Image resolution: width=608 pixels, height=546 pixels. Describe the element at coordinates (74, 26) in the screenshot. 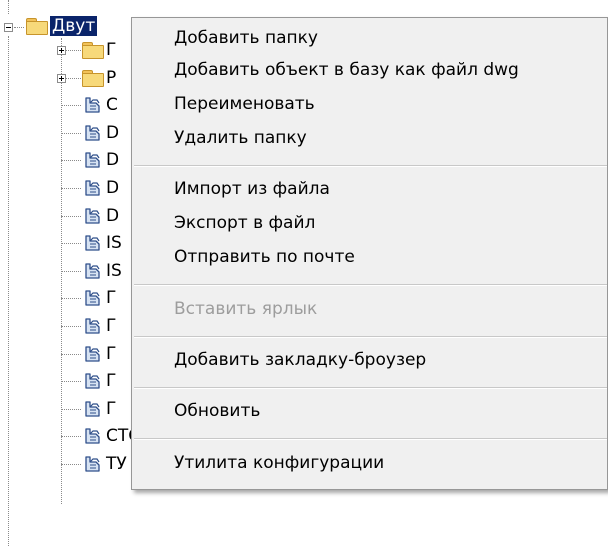

I see `tree-node-root: Двут` at that location.